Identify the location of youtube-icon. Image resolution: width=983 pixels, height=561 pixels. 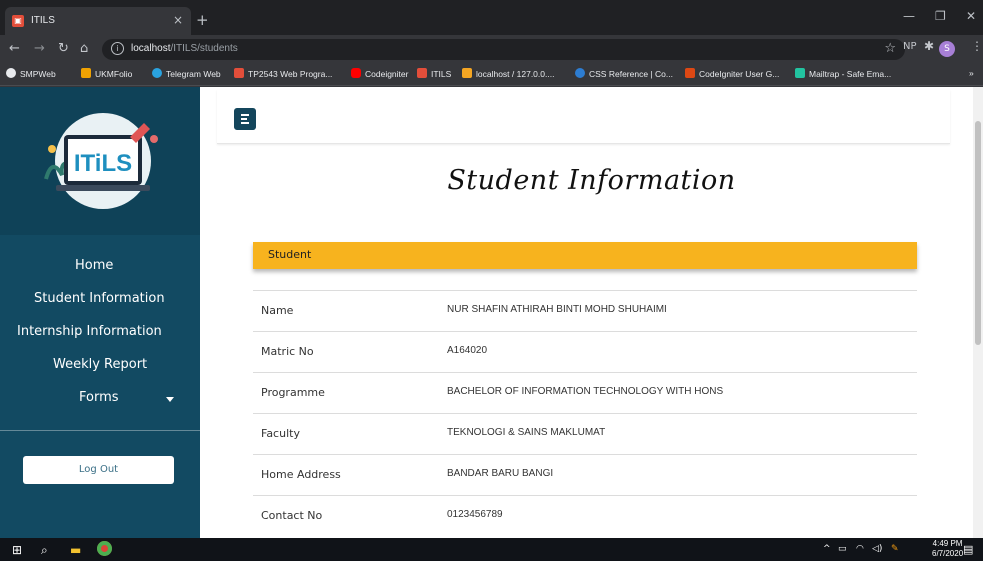
(356, 73).